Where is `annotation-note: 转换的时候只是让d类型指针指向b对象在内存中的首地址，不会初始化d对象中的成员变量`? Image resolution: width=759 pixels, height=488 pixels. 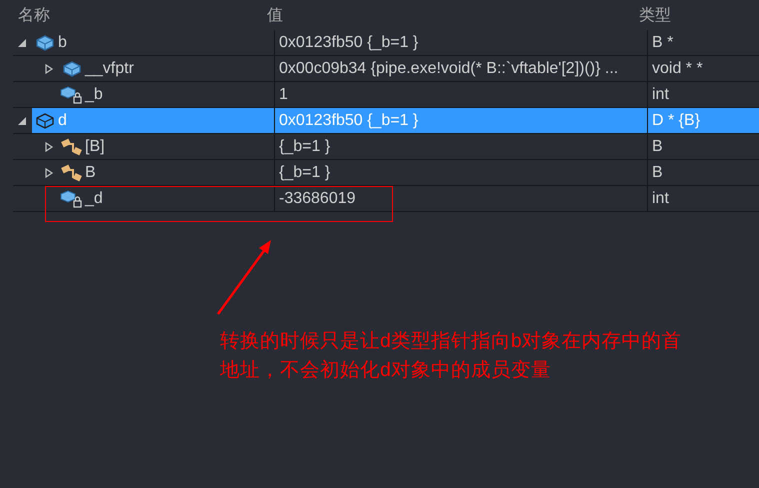
annotation-note: 转换的时候只是让d类型指针指向b对象在内存中的首地址，不会初始化d对象中的成员变量 is located at coordinates (451, 356).